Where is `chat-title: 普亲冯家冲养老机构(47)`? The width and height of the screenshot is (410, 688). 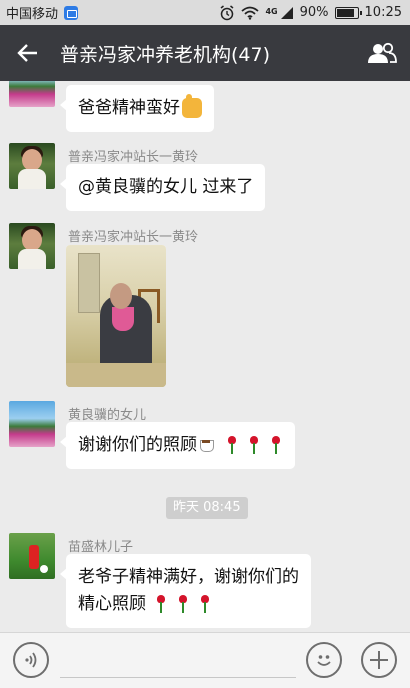
chat-title: 普亲冯家冲养老机构(47) is located at coordinates (165, 54).